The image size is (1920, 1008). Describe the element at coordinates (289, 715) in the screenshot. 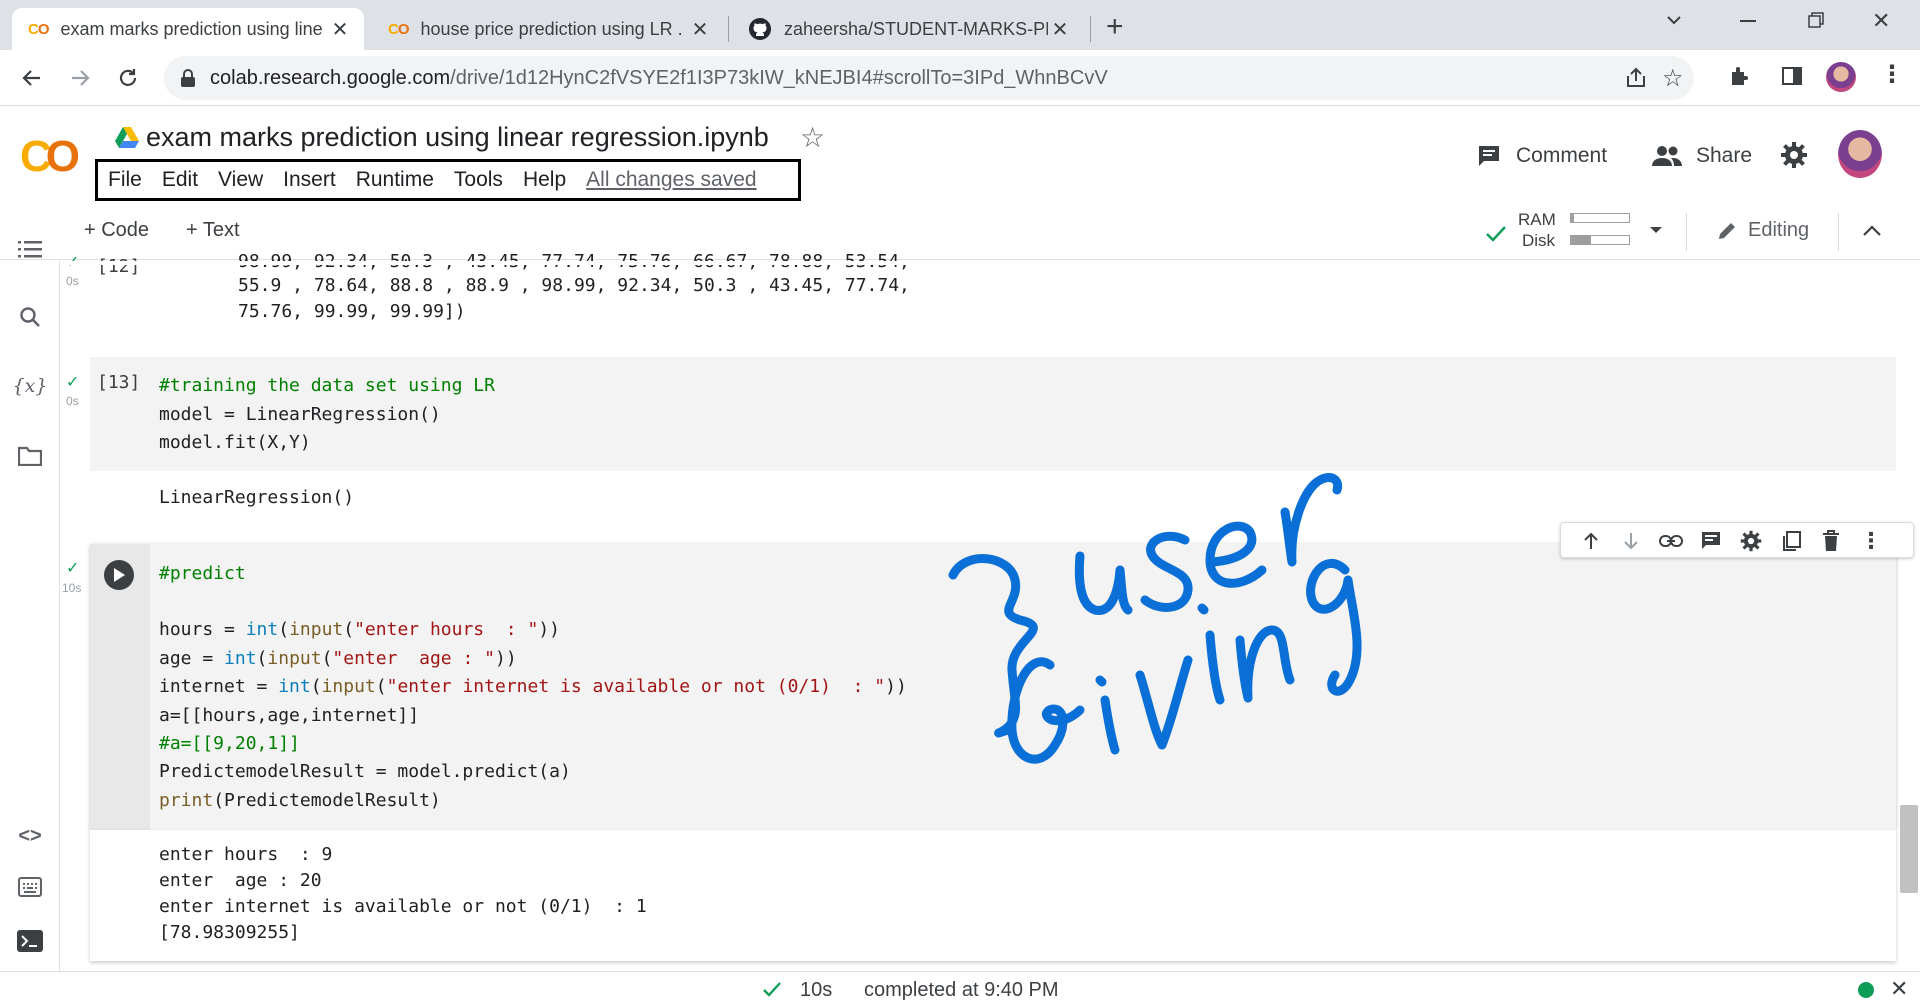

I see `code-line: a=[[hours,age,internet]]` at that location.